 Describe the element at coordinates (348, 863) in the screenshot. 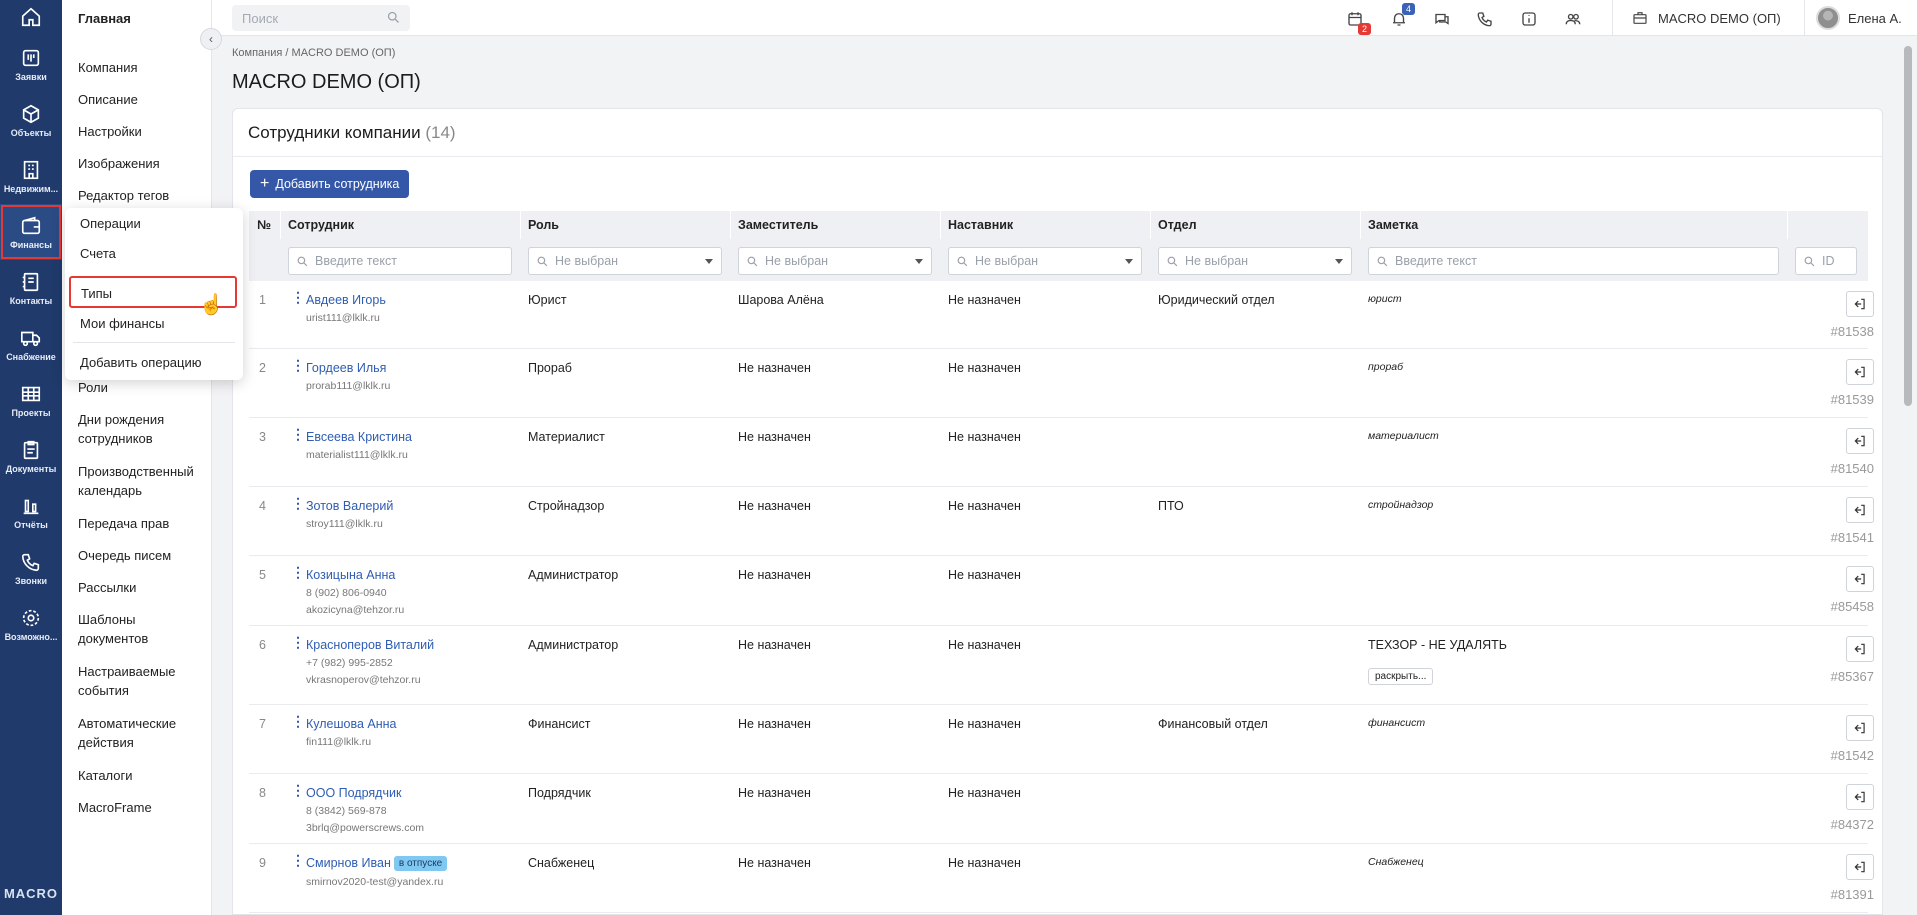

I see `employee-name-link: Смирнов Иван` at that location.